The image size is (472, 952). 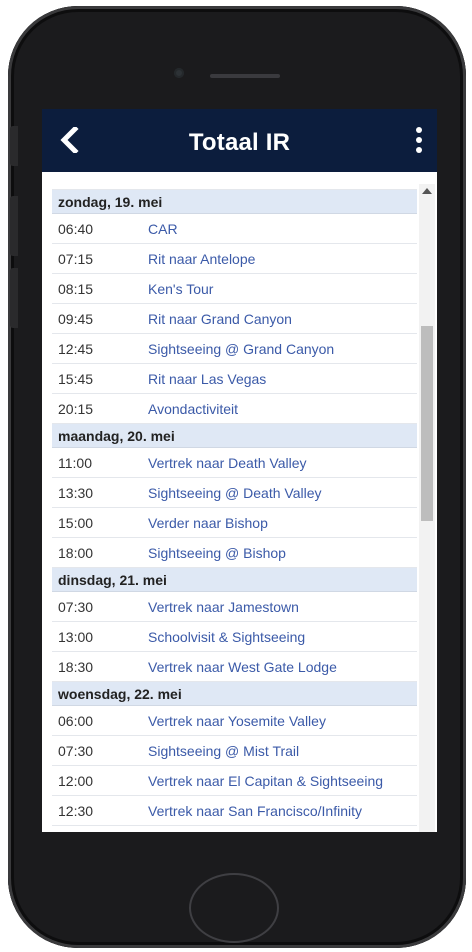 What do you see at coordinates (76, 522) in the screenshot?
I see `row-time: 15:00` at bounding box center [76, 522].